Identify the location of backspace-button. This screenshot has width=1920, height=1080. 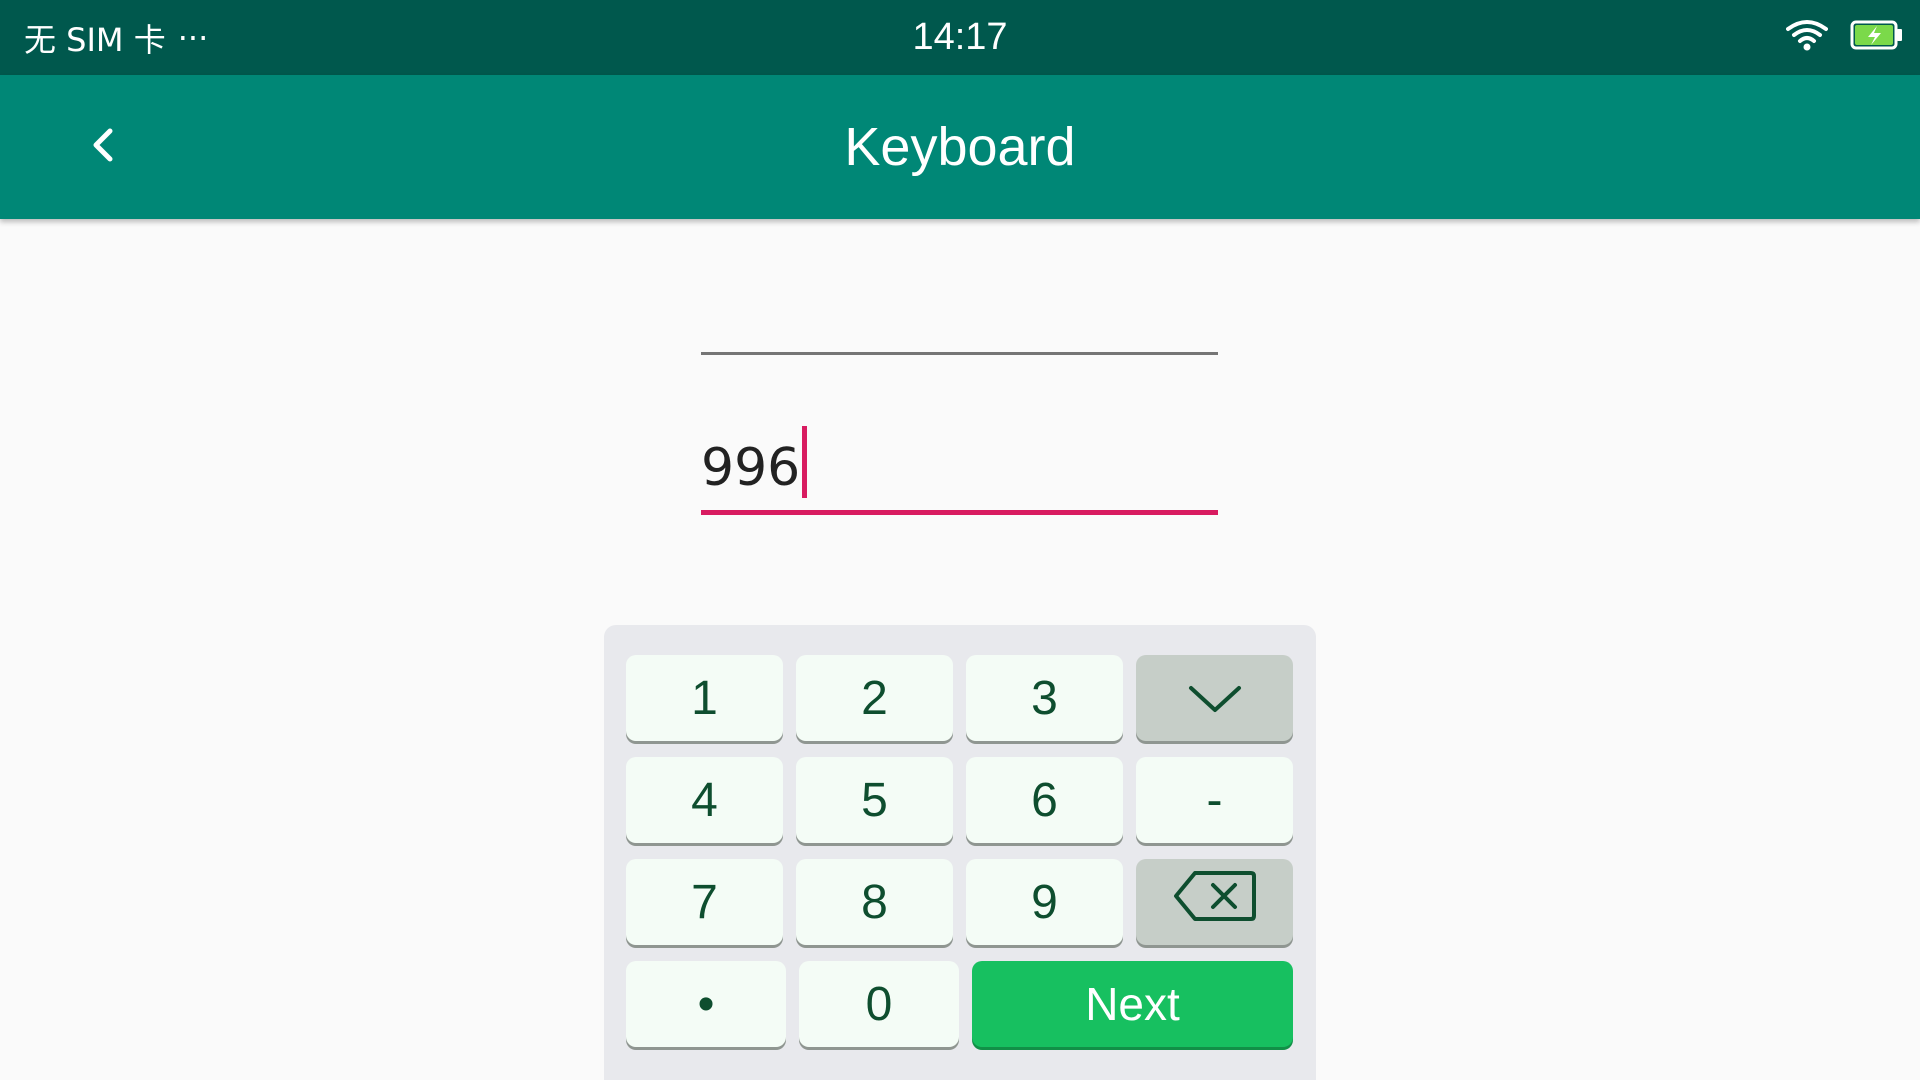
(1214, 902).